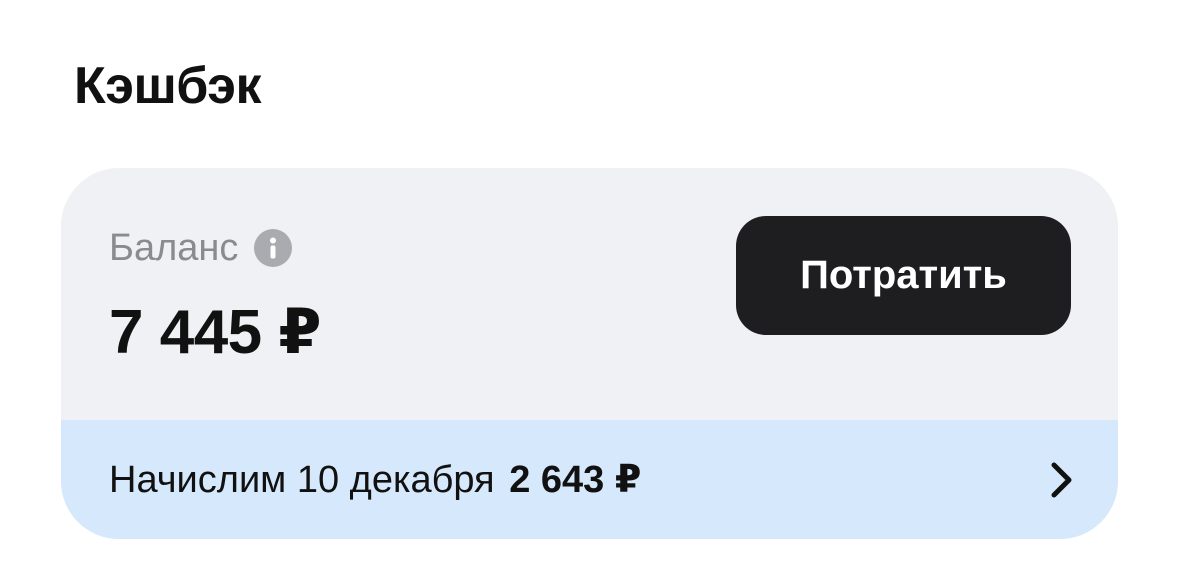 This screenshot has width=1179, height=579. What do you see at coordinates (215, 297) in the screenshot?
I see `balance-block: Баланс 7 445 ₽` at bounding box center [215, 297].